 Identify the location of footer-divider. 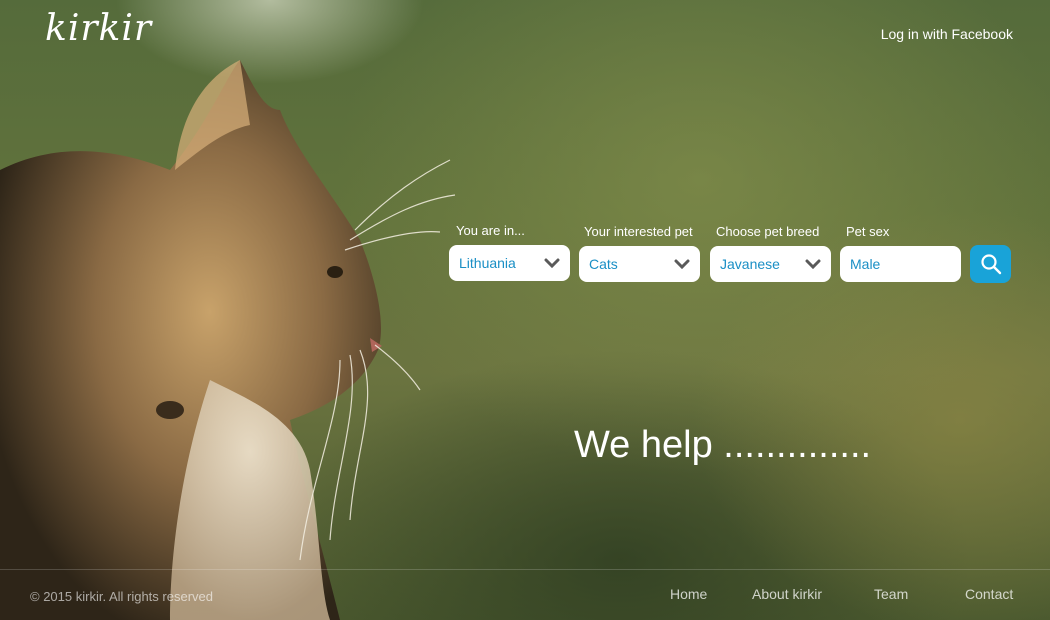
(525, 569).